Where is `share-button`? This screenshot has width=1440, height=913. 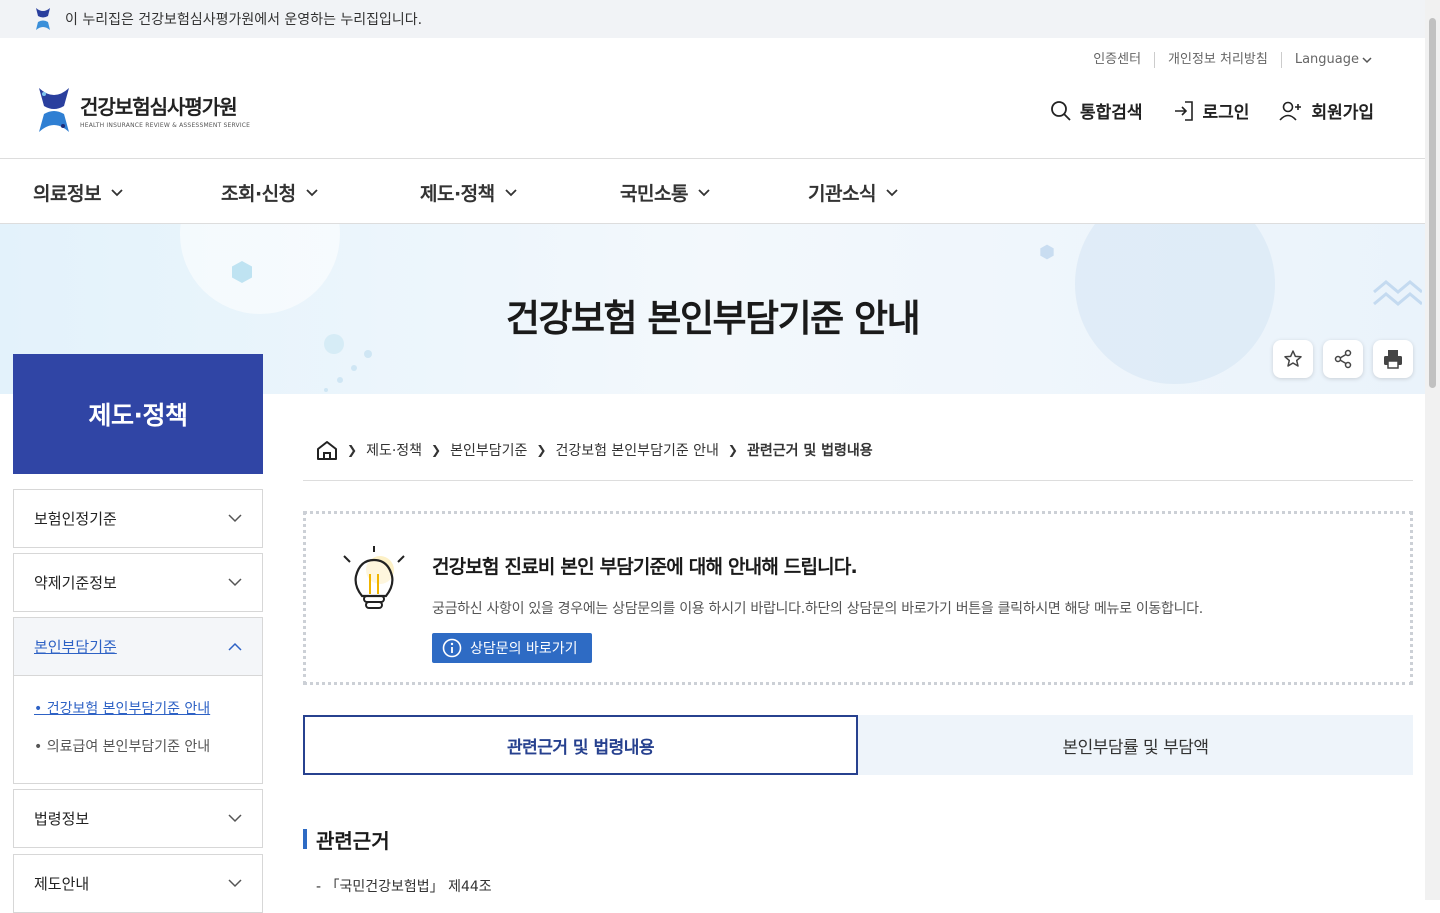 share-button is located at coordinates (1343, 359).